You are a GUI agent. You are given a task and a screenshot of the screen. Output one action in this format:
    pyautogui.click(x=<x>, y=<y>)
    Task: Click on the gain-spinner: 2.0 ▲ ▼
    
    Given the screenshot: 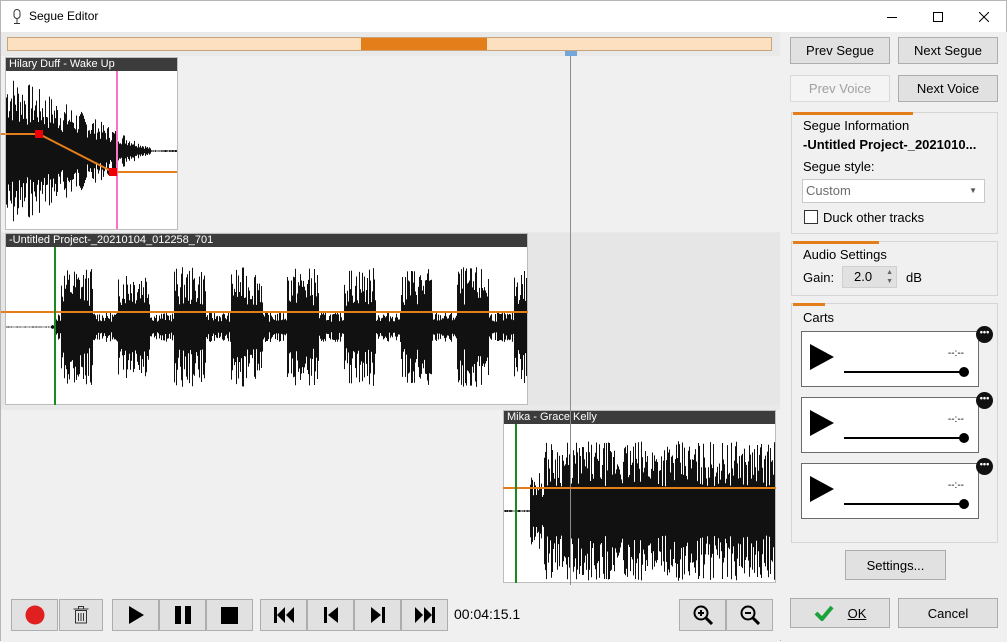 What is the action you would take?
    pyautogui.click(x=869, y=277)
    